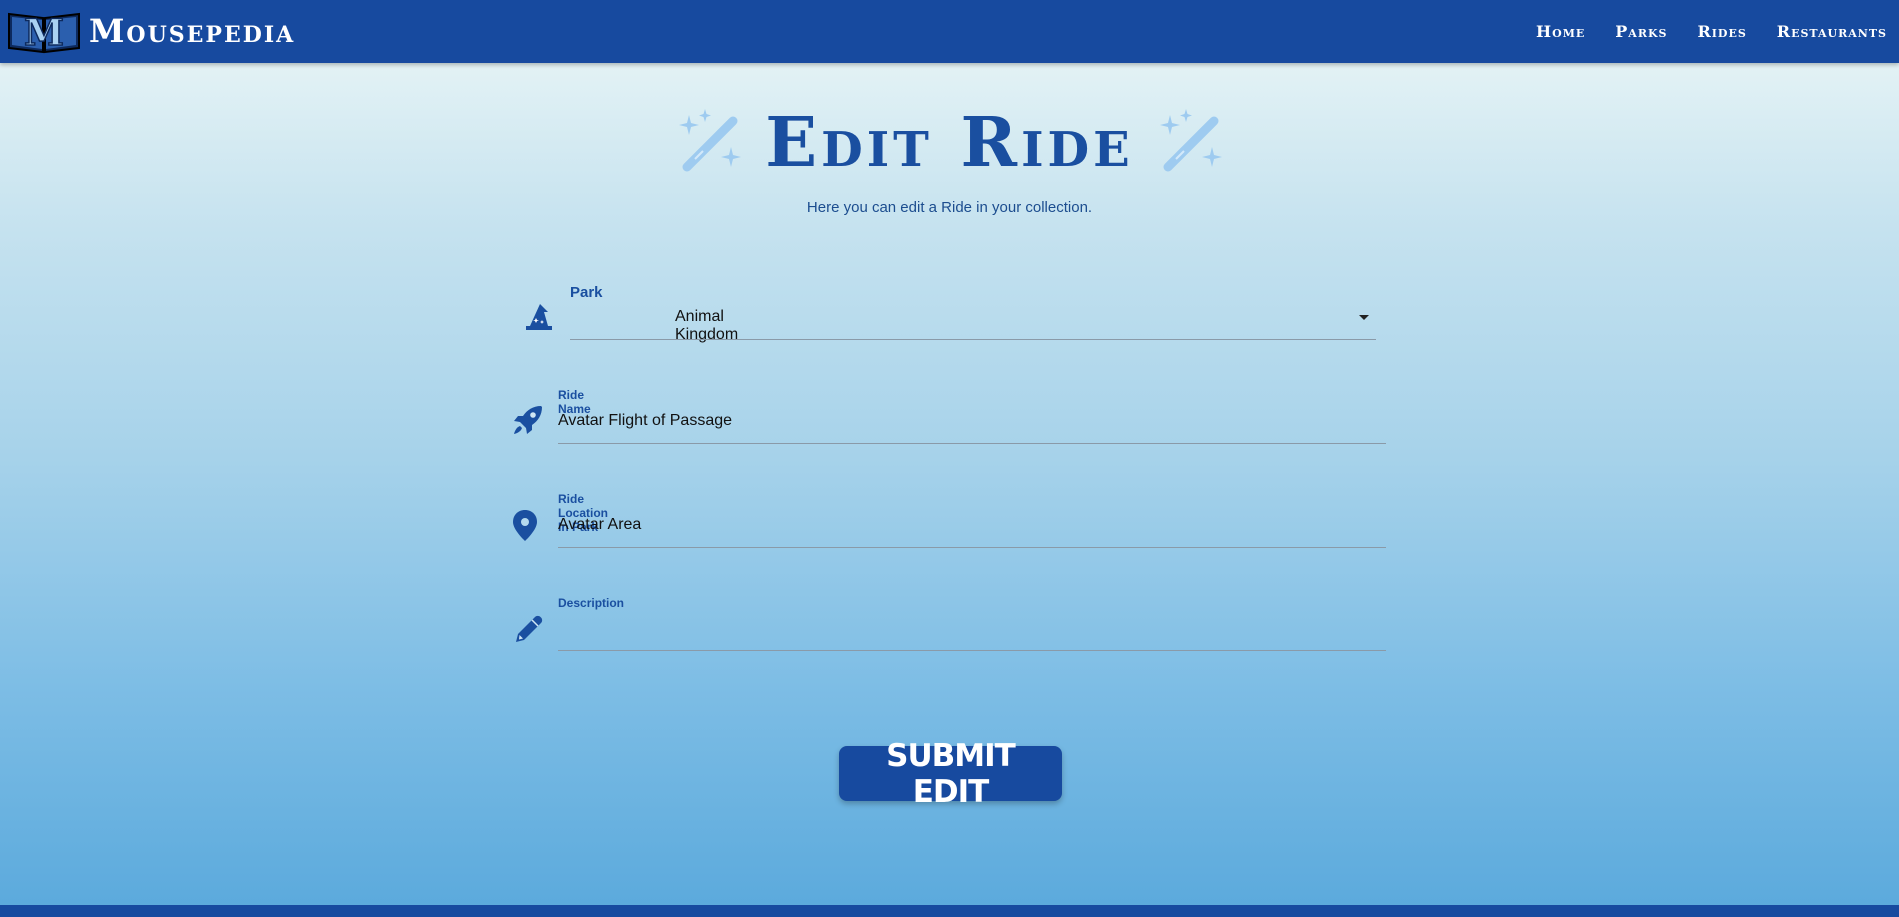 This screenshot has height=917, width=1899. Describe the element at coordinates (539, 317) in the screenshot. I see `wizard-hat-icon` at that location.